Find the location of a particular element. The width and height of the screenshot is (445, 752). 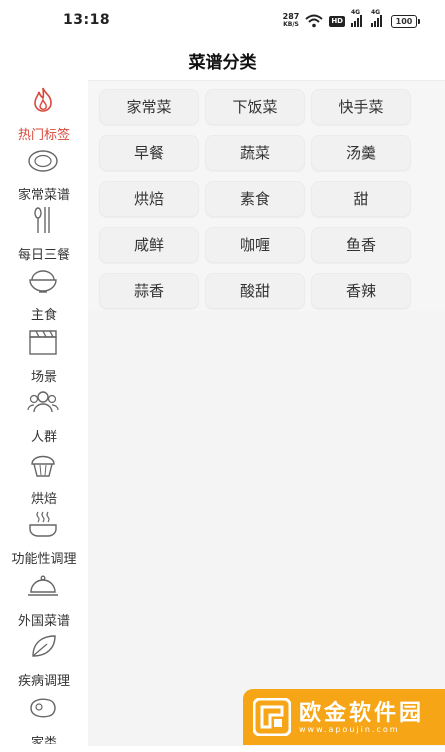

watermark-url: www.apoujin.com is located at coordinates (349, 729).